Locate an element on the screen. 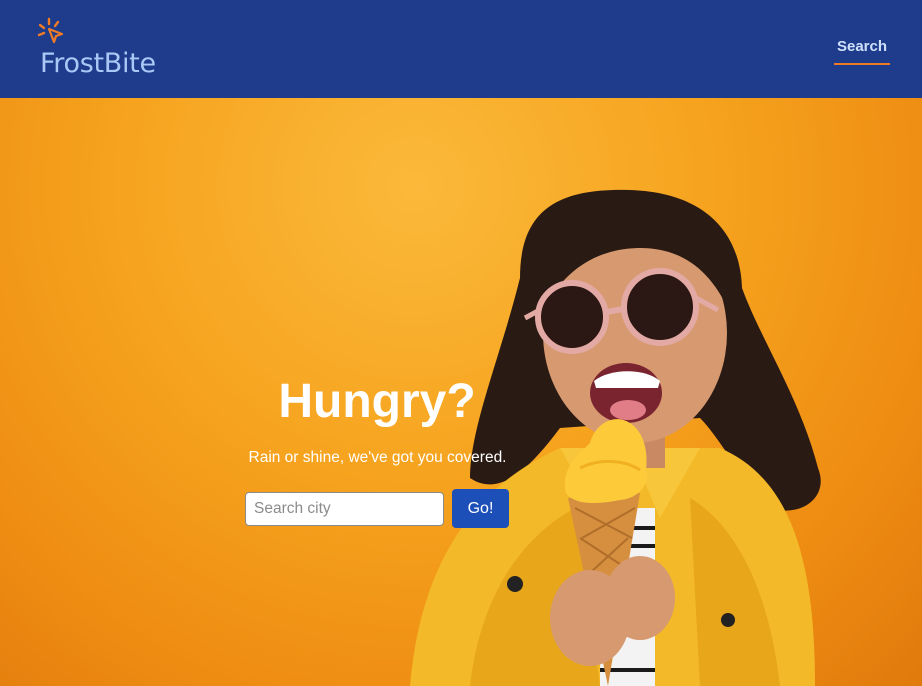 The height and width of the screenshot is (686, 922). site-header: FrostBite Search is located at coordinates (461, 49).